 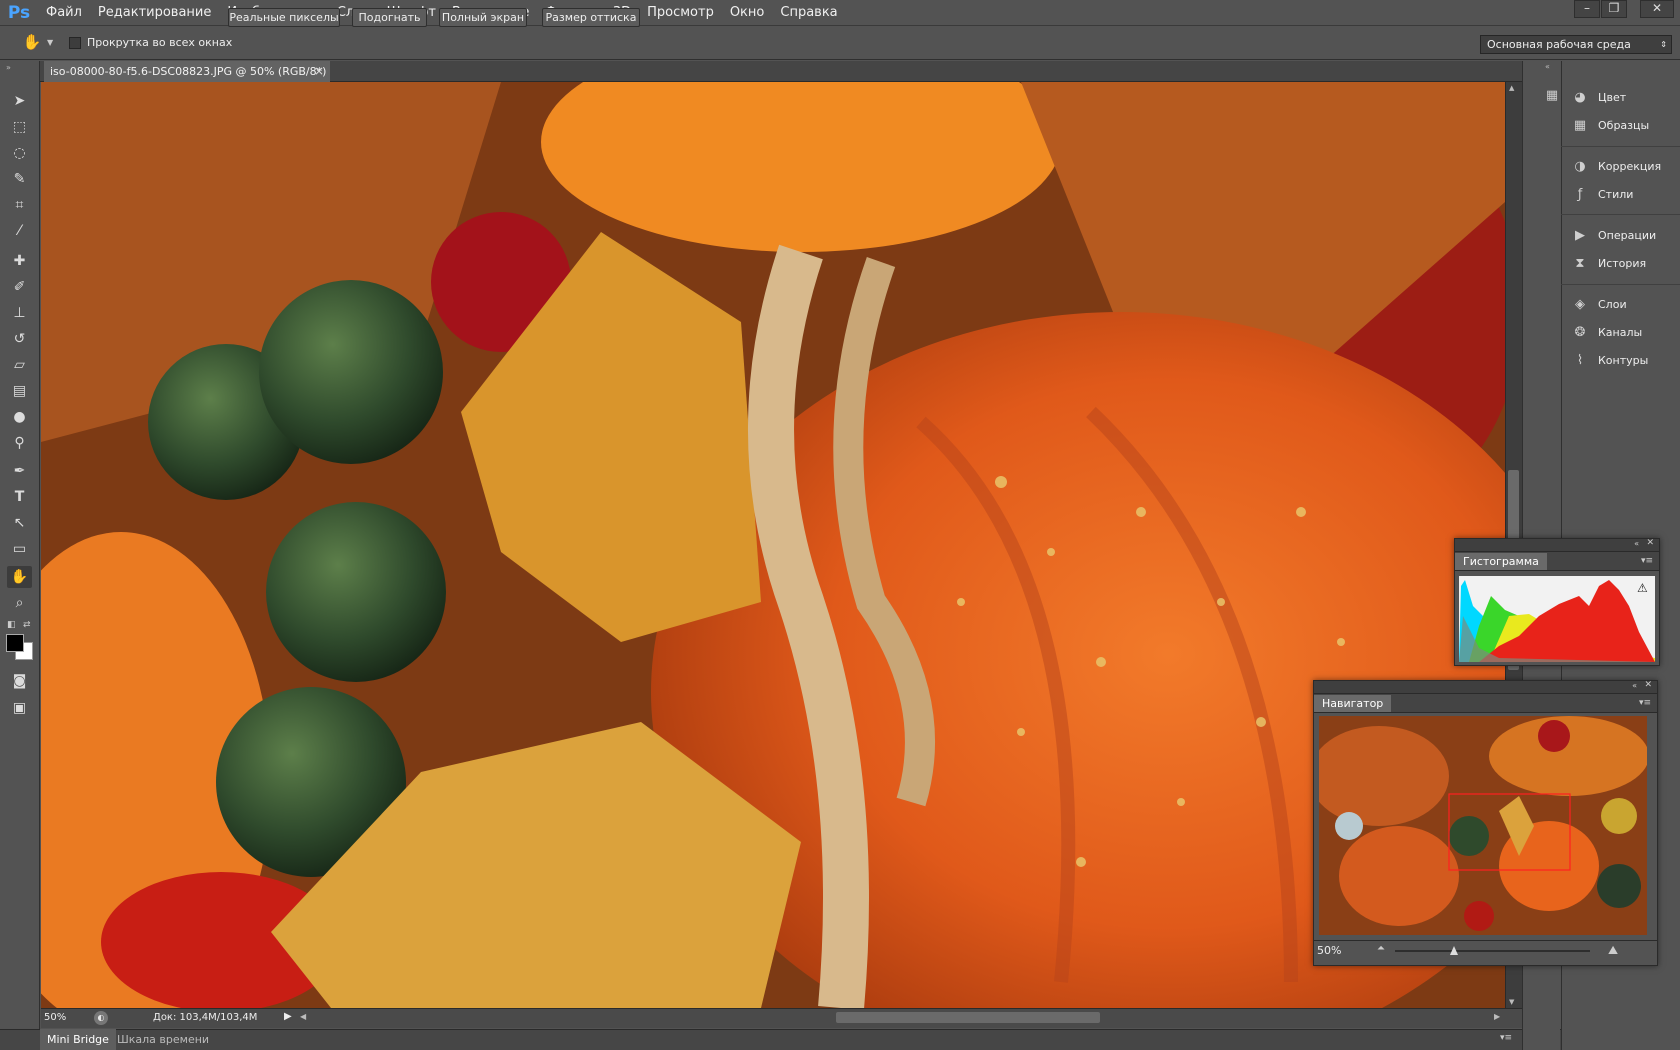 I want to click on navigator-collapse-icon: «, so click(x=1634, y=685).